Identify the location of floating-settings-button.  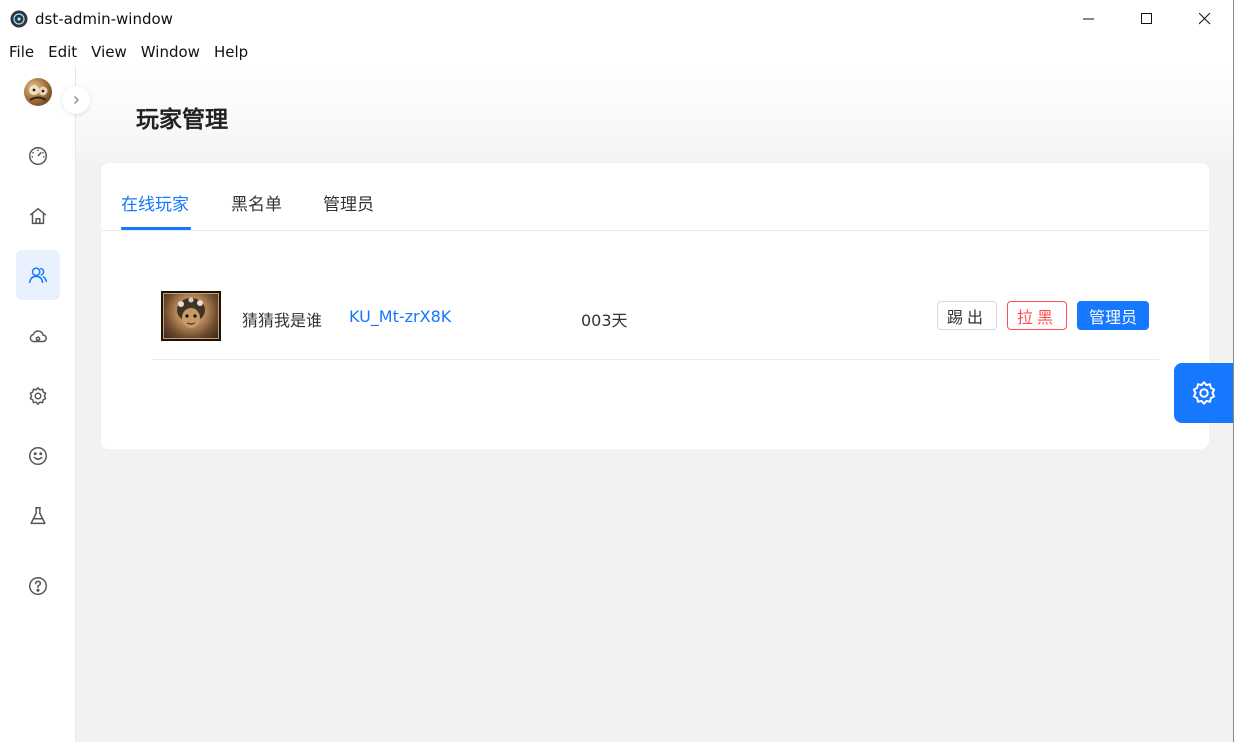
(1204, 393).